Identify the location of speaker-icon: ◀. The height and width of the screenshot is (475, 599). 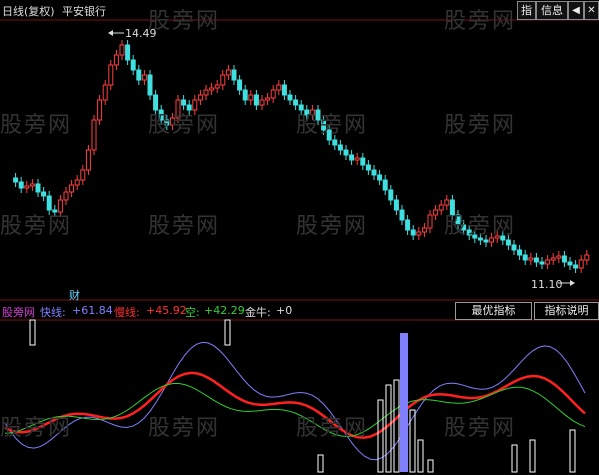
(576, 10).